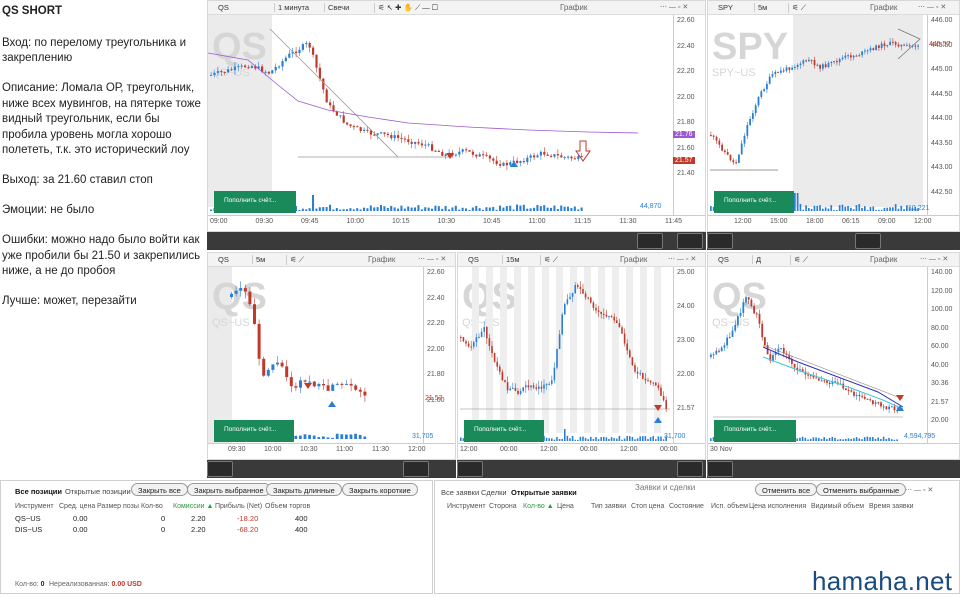 The image size is (960, 597). I want to click on chart-type-selector: Свечи, so click(336, 7).